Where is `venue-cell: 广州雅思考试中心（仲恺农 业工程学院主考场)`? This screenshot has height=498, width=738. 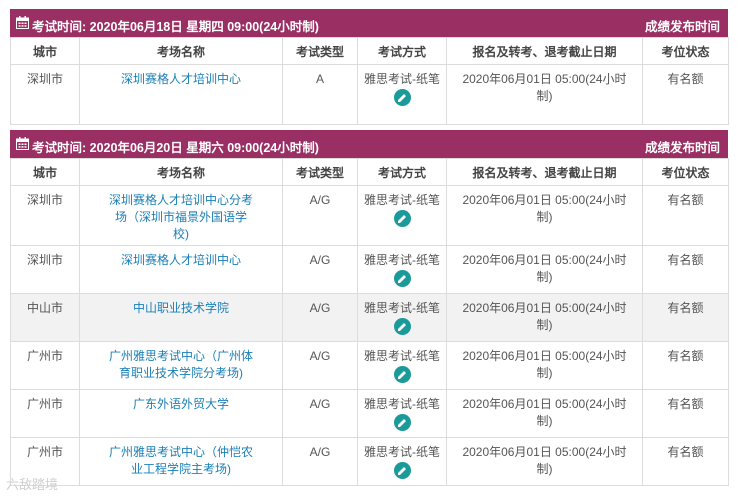 venue-cell: 广州雅思考试中心（仲恺农 业工程学院主考场) is located at coordinates (181, 461).